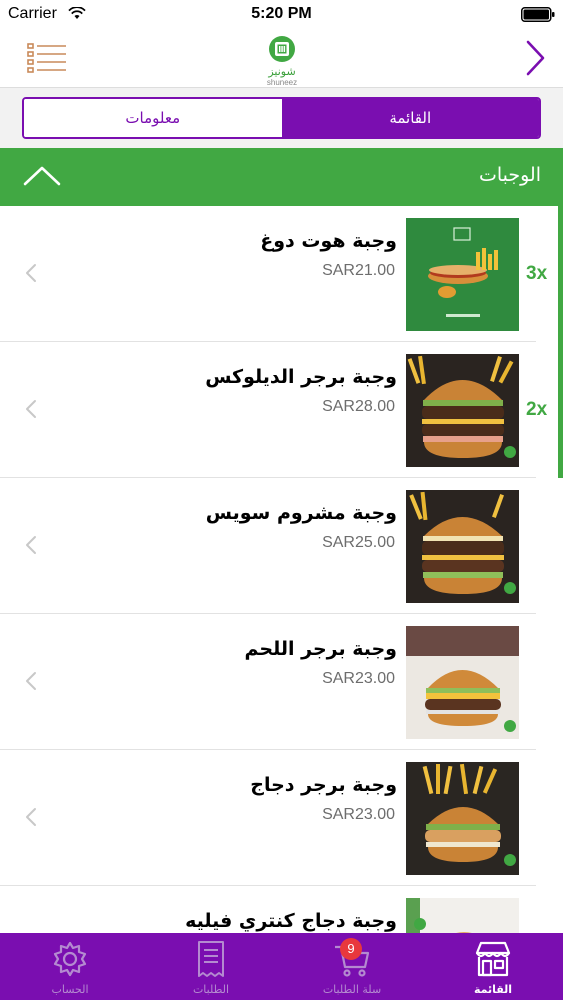 This screenshot has height=1000, width=563. I want to click on tab-account: الحساب, so click(70, 966).